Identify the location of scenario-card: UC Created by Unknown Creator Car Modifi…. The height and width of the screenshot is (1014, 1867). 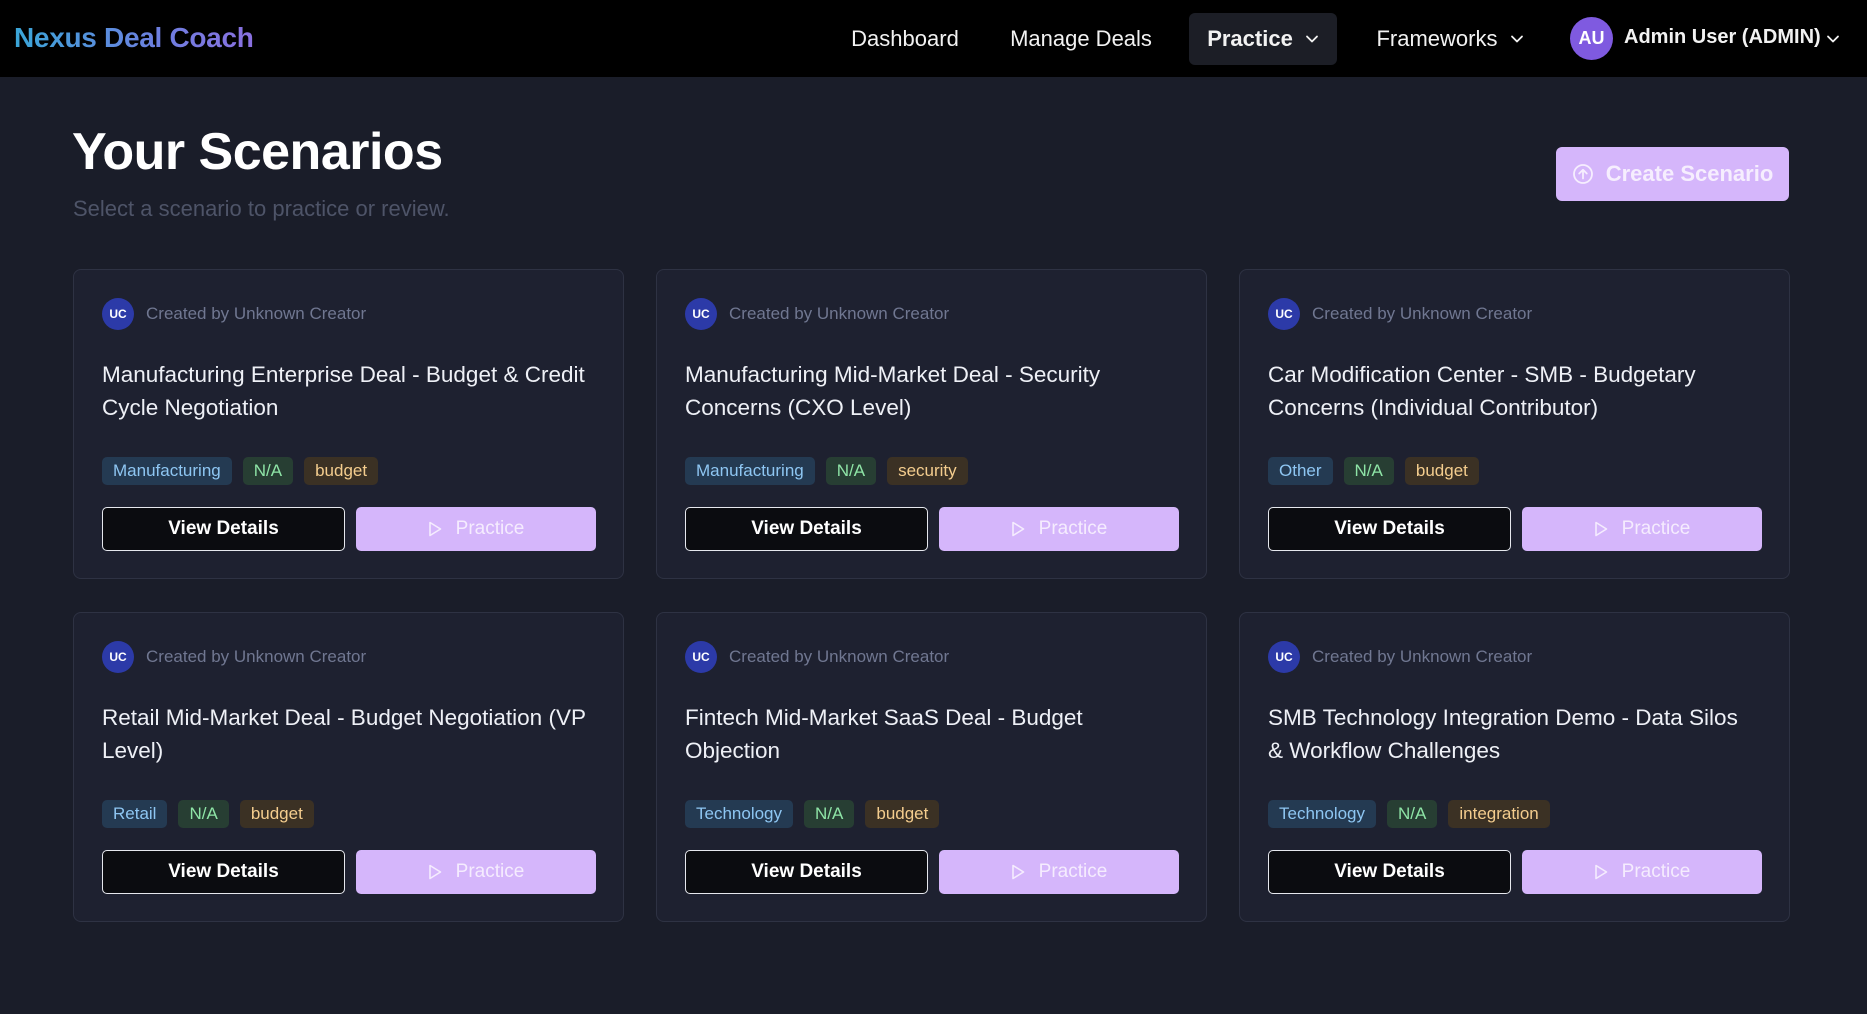
(1514, 424).